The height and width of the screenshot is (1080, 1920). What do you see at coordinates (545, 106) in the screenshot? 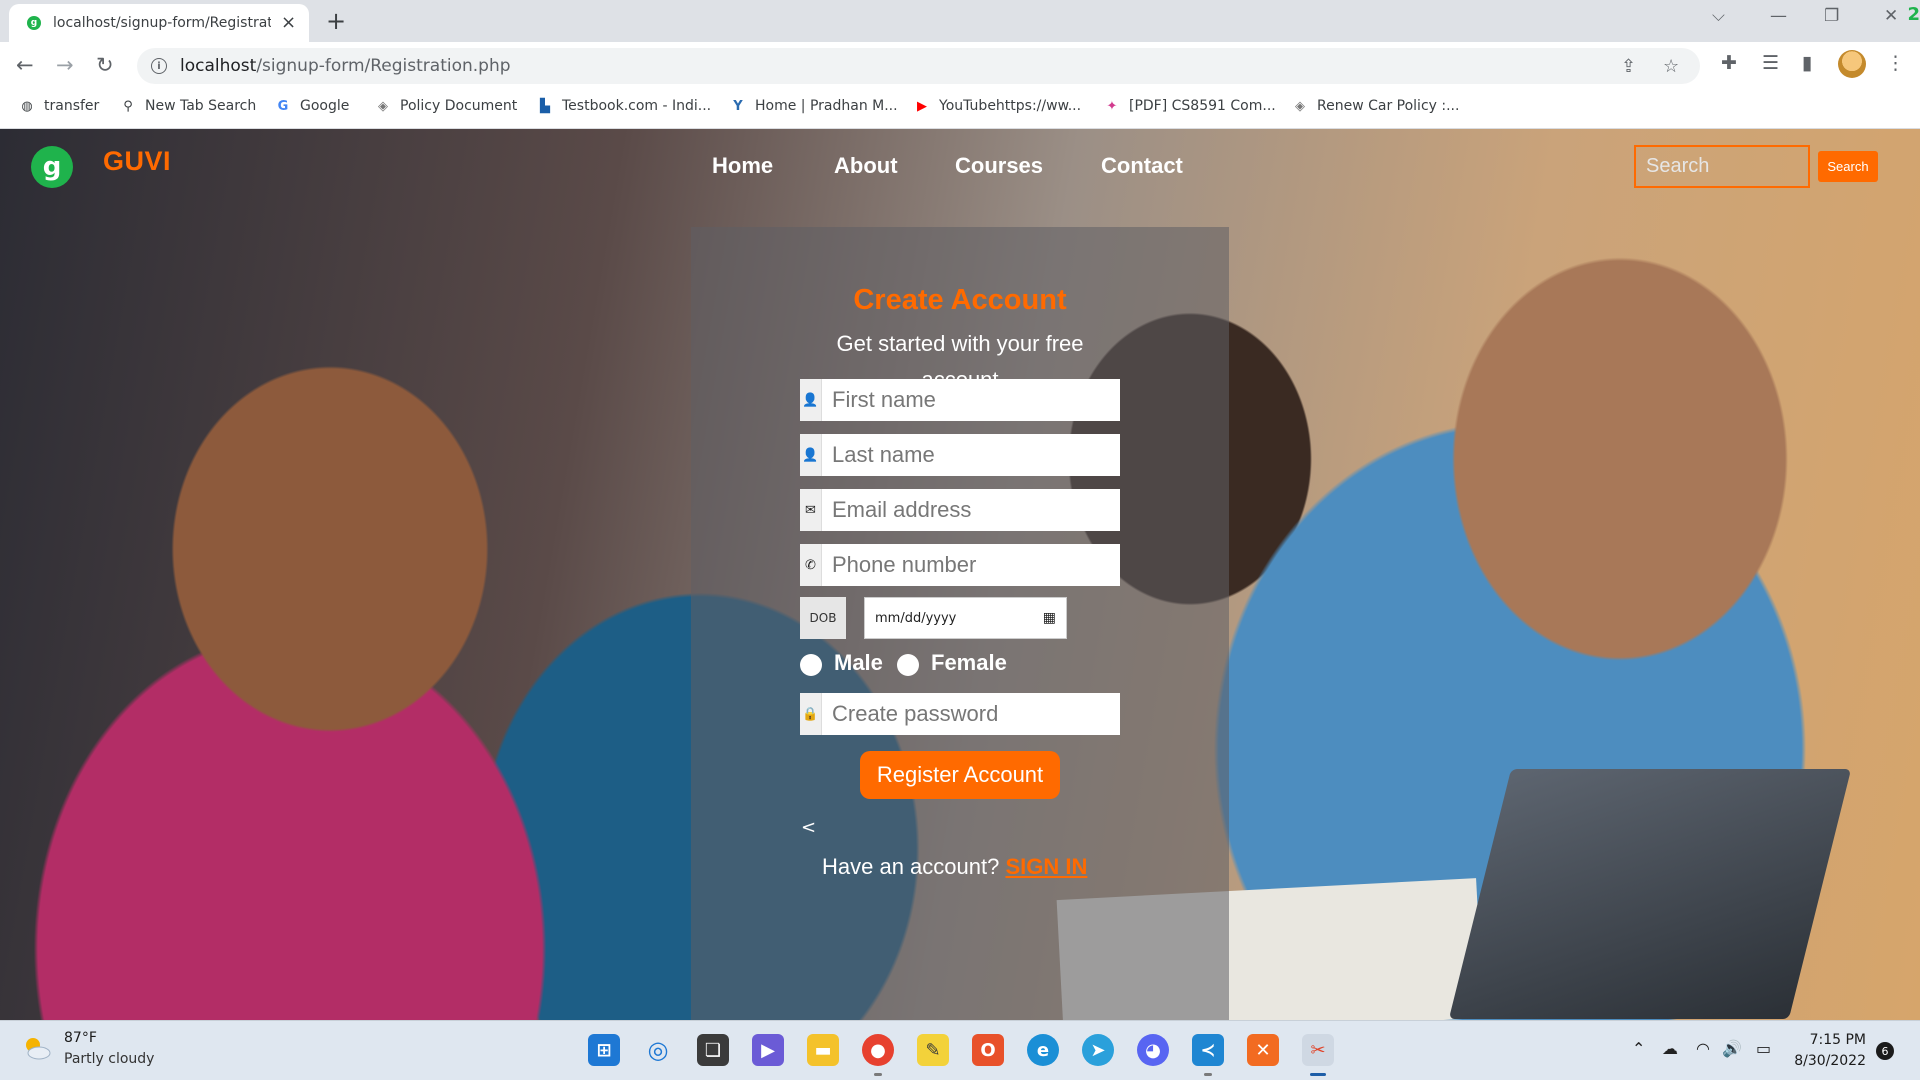
I see `testbook-icon: ▙` at bounding box center [545, 106].